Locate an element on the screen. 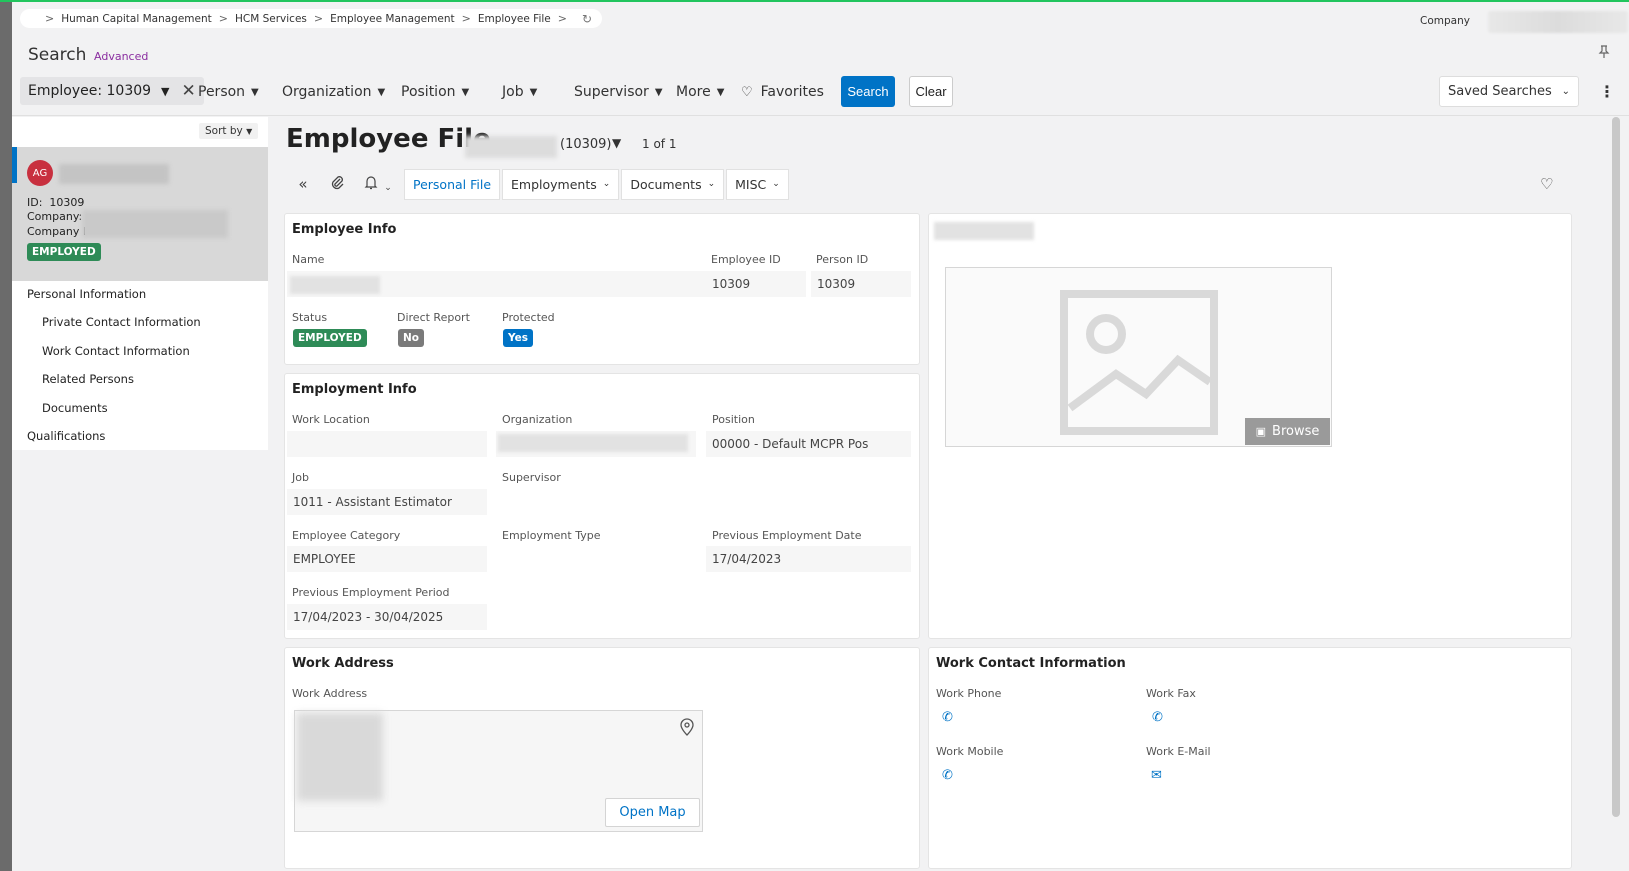 The image size is (1629, 871). browse-button: ▣ Browse is located at coordinates (1287, 431).